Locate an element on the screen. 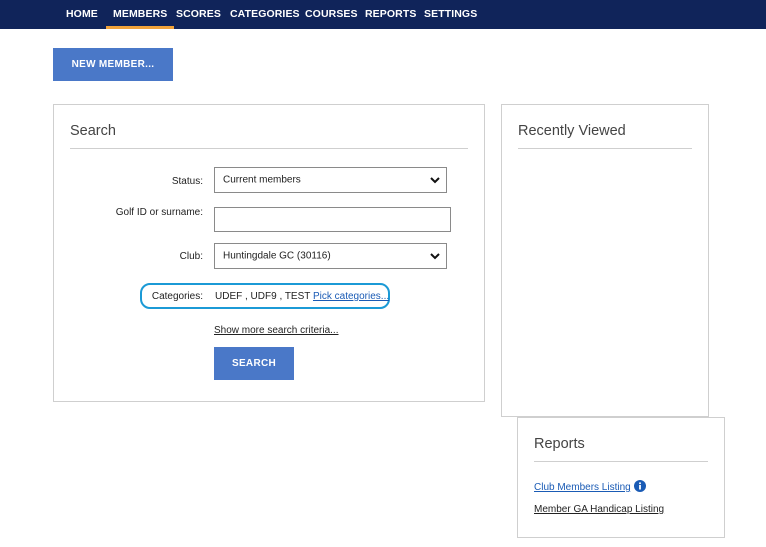  search-button: SEARCH is located at coordinates (254, 363).